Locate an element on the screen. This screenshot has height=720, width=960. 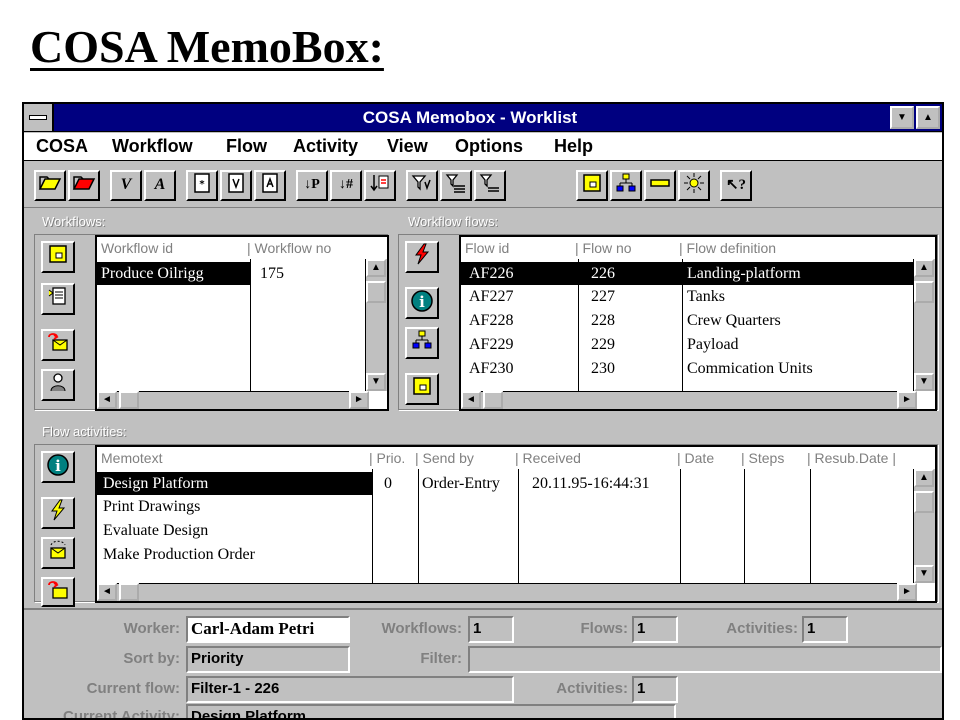
info-icon: i is located at coordinates (422, 303).